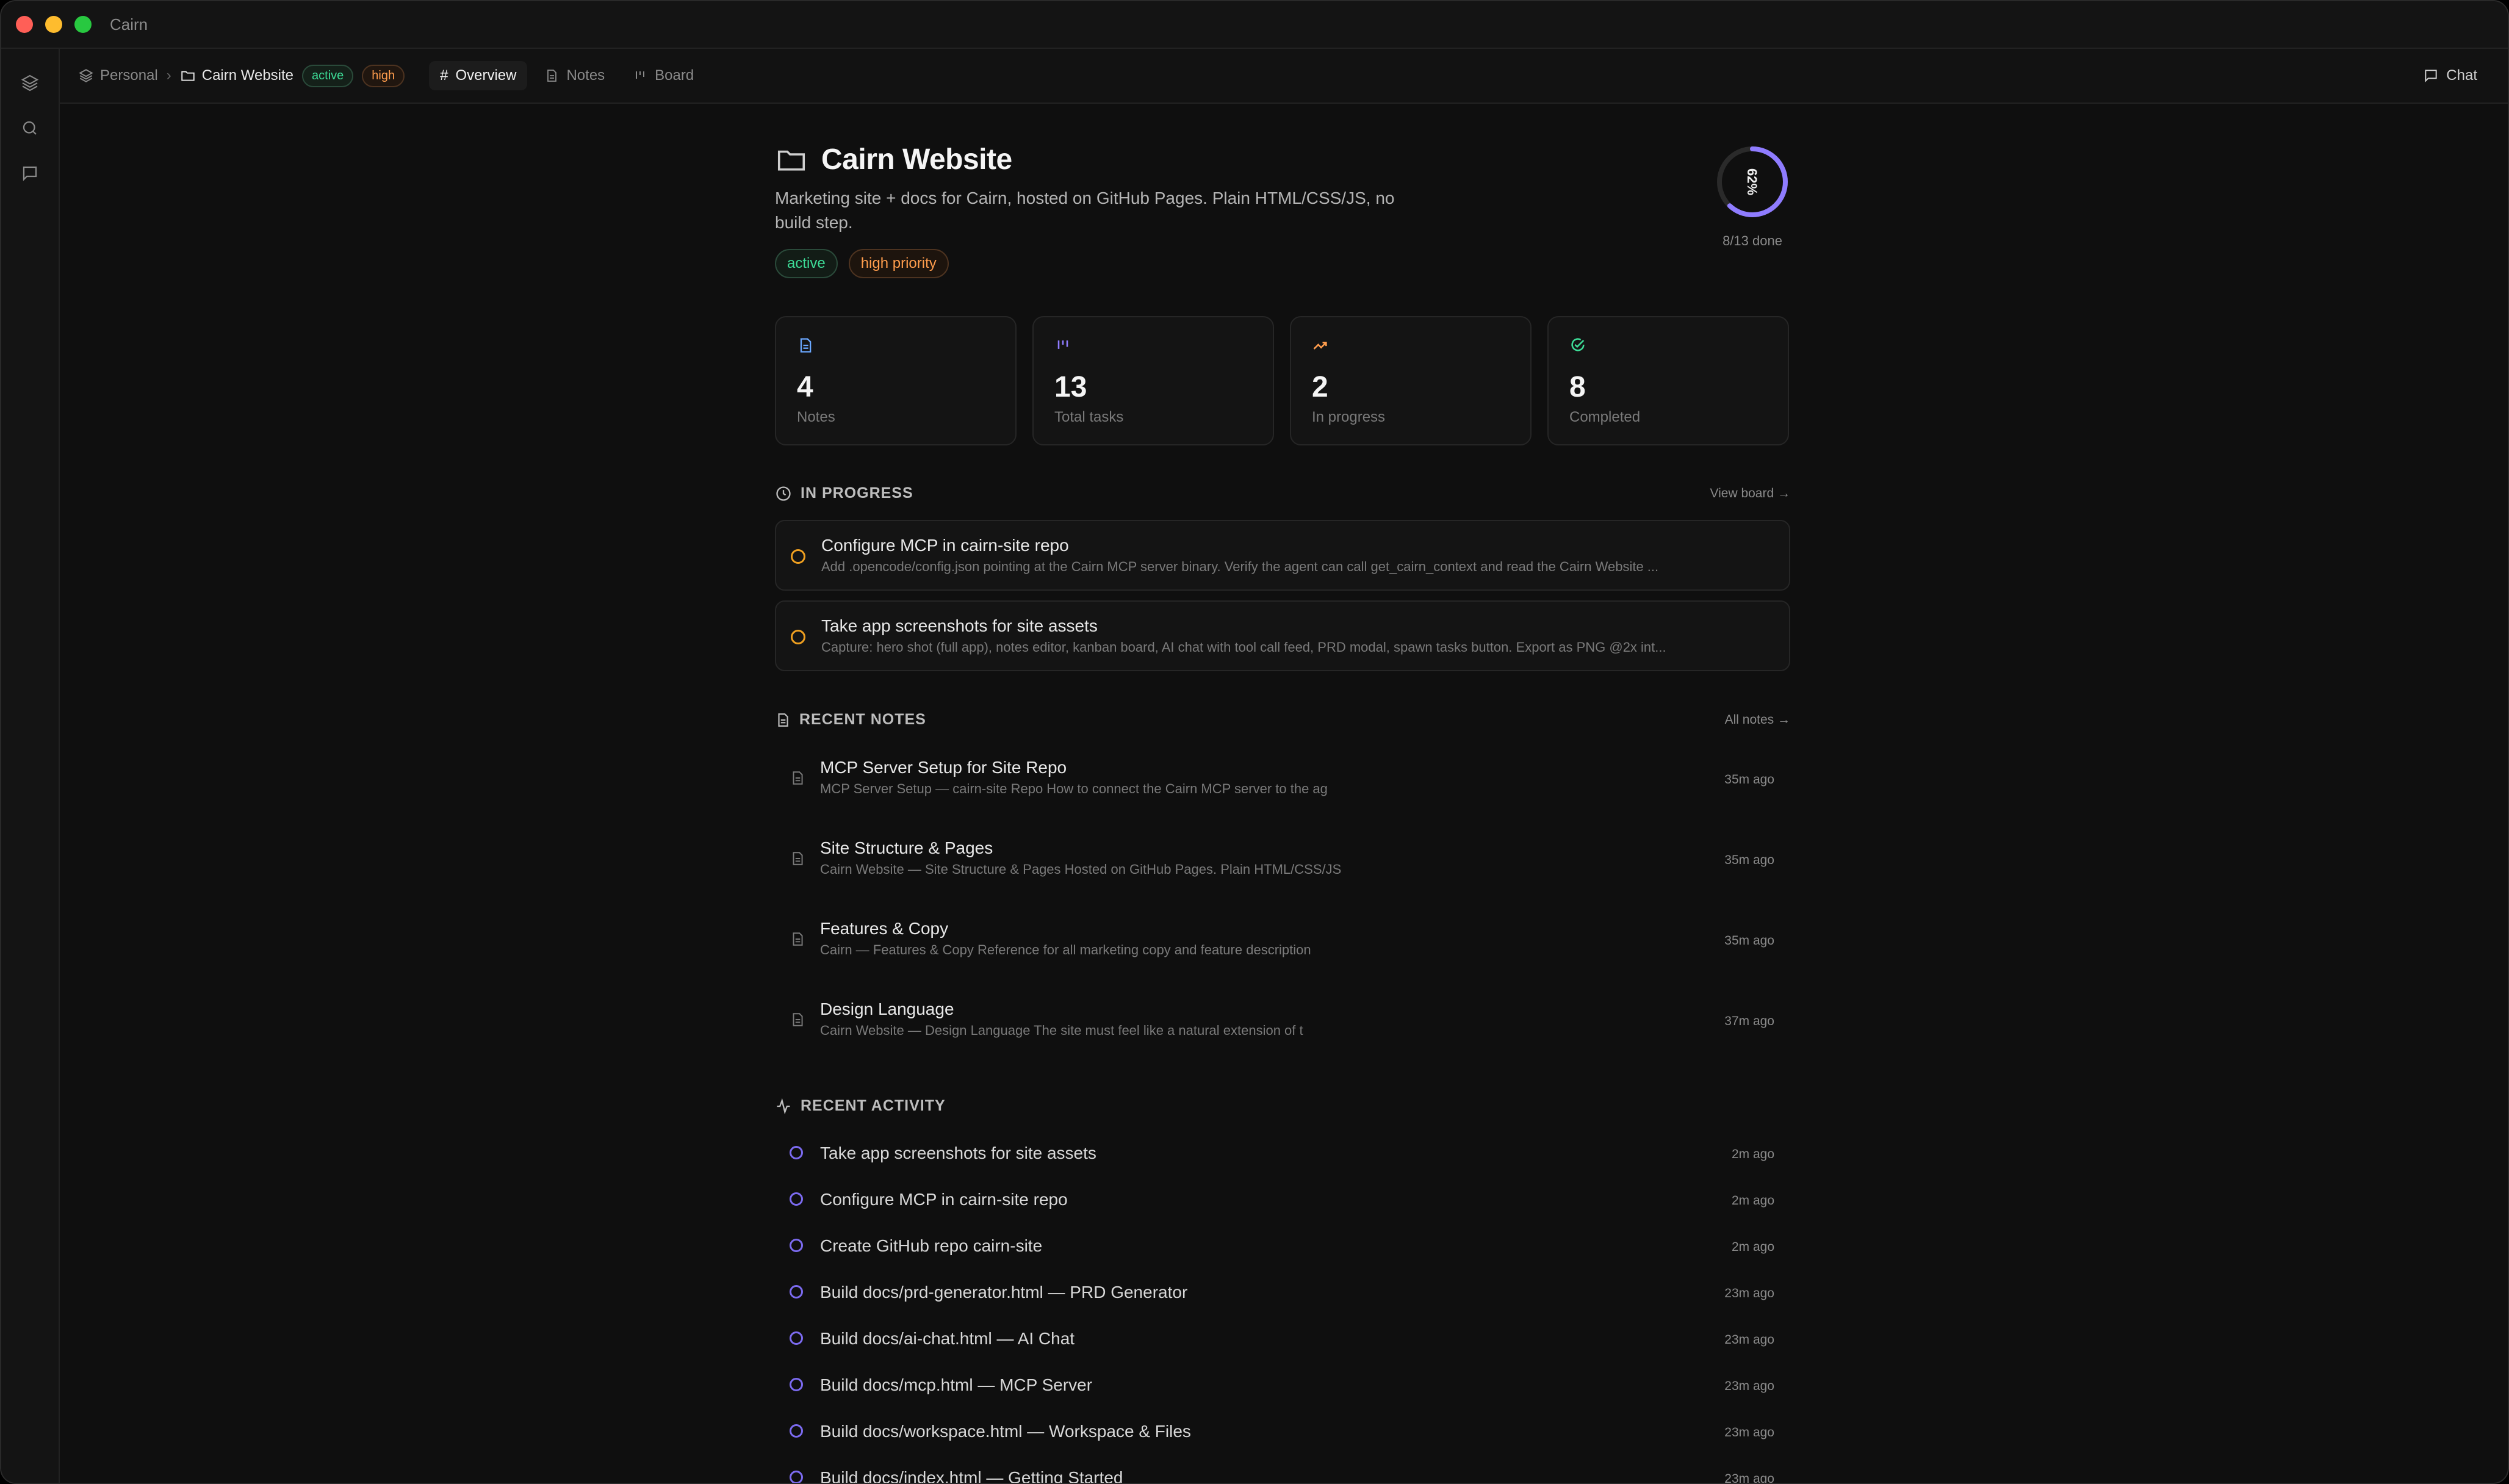 Image resolution: width=2509 pixels, height=1484 pixels. I want to click on trending-up-icon, so click(1320, 346).